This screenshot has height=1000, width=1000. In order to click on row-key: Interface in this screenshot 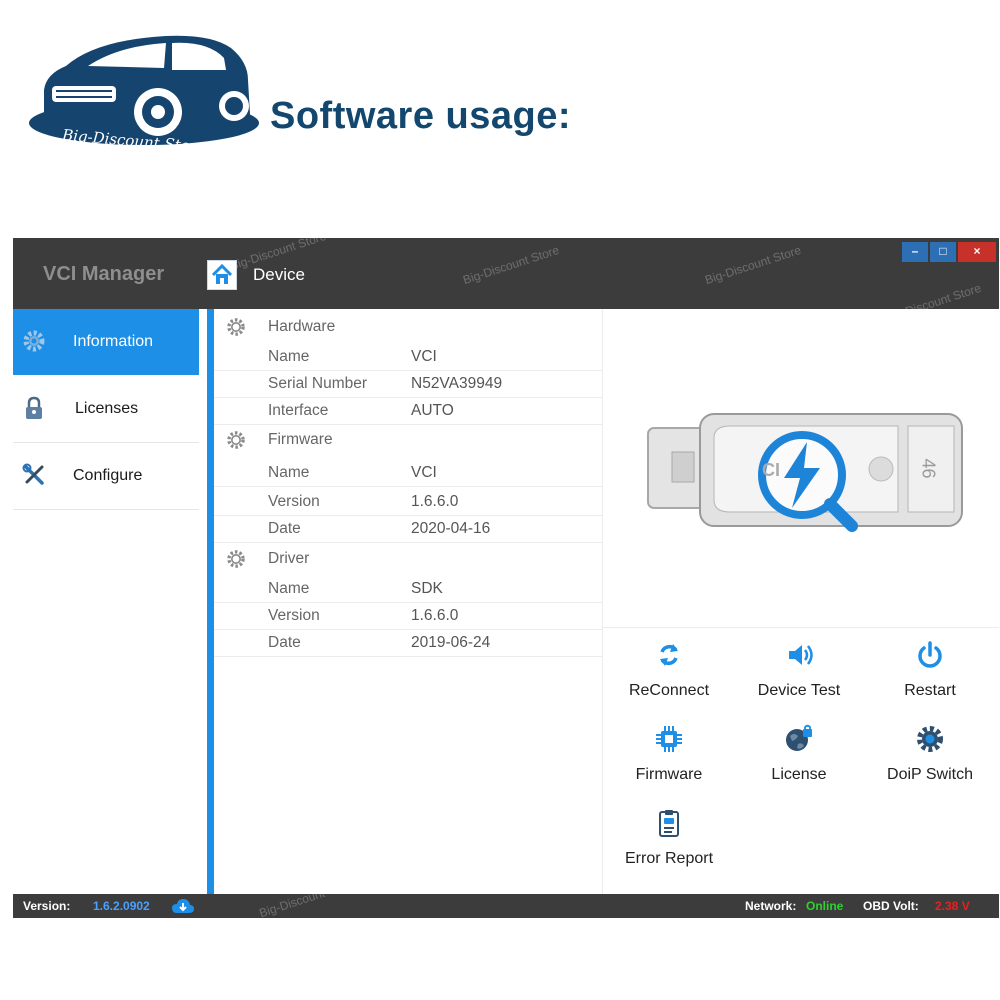, I will do `click(298, 410)`.